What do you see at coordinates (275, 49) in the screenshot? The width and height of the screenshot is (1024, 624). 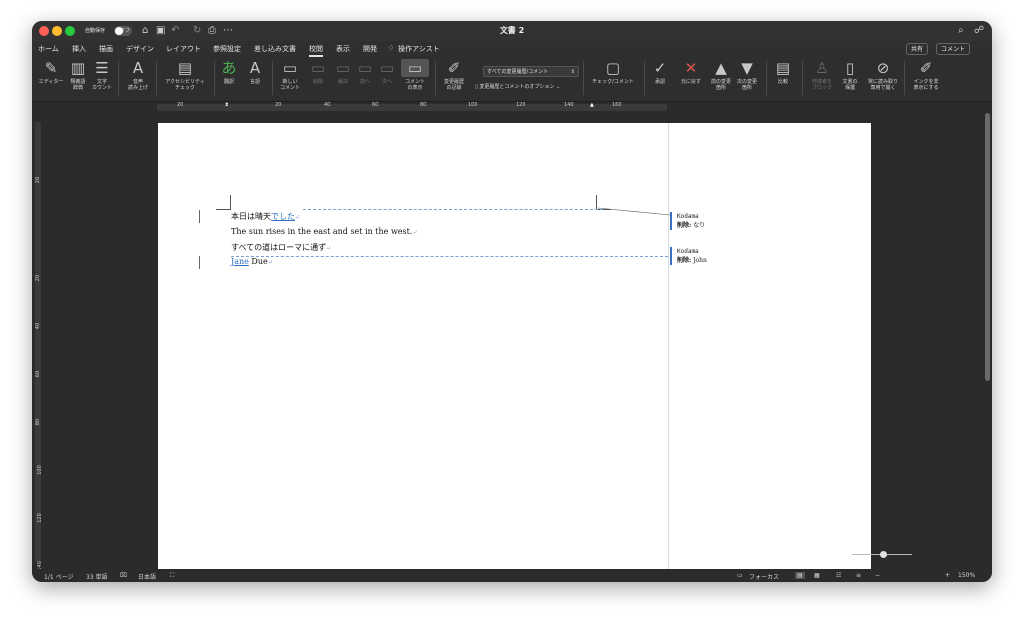 I see `tab-mailings: 差し込み文書` at bounding box center [275, 49].